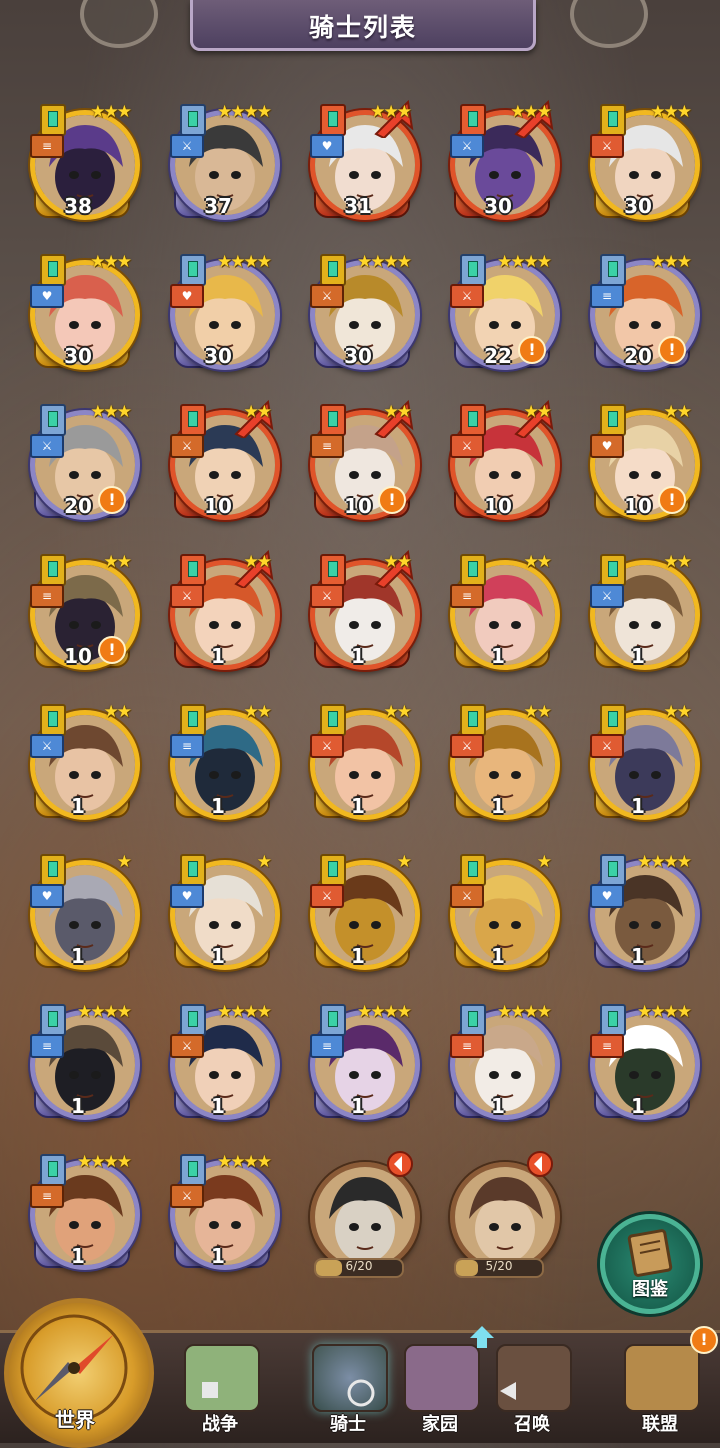  What do you see at coordinates (609, 24) in the screenshot?
I see `clock-decoration` at bounding box center [609, 24].